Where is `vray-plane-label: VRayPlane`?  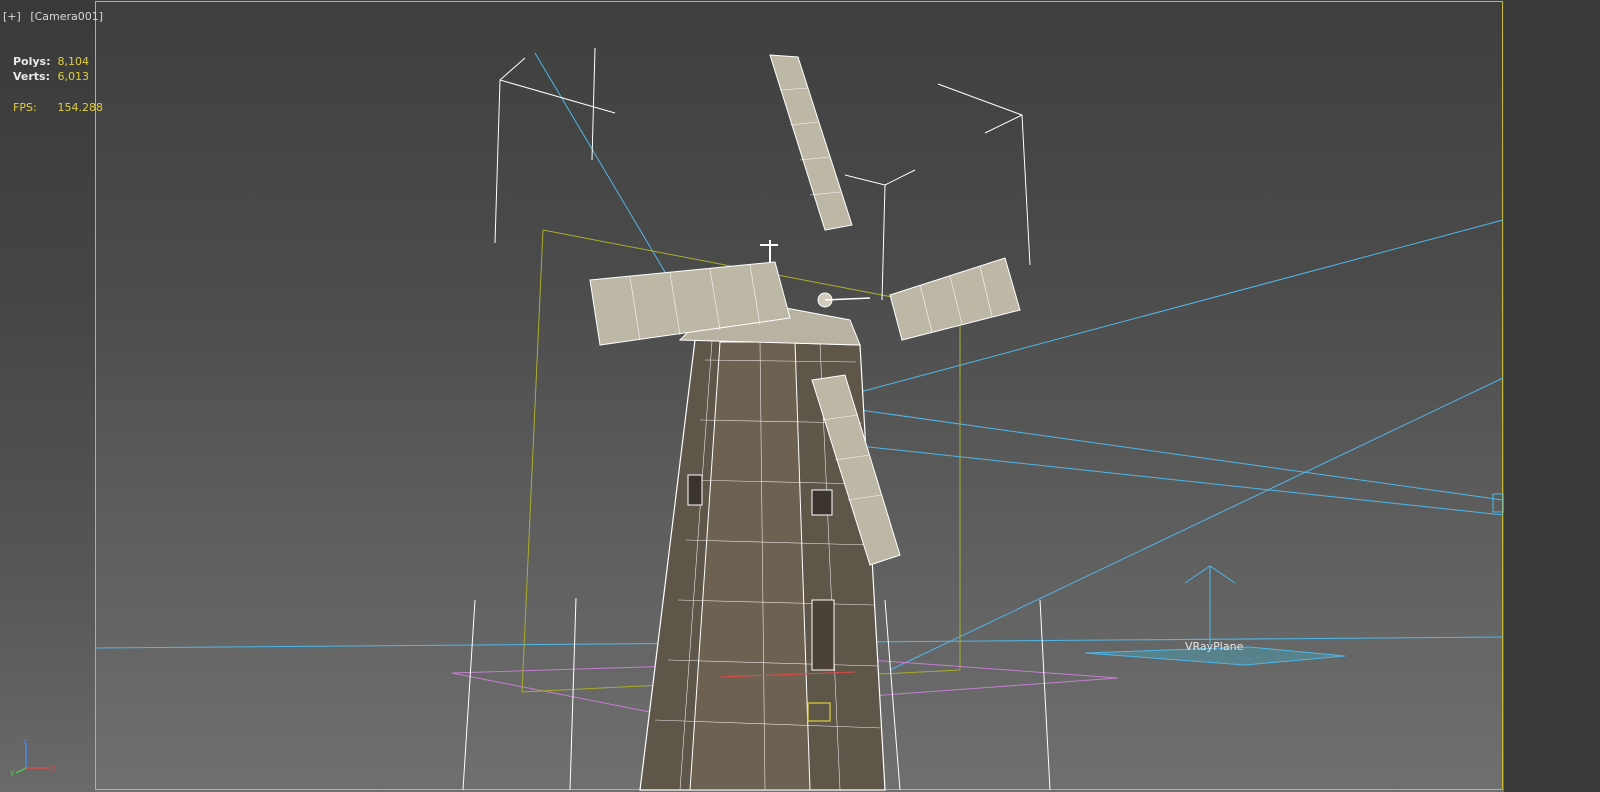
vray-plane-label: VRayPlane is located at coordinates (1214, 646).